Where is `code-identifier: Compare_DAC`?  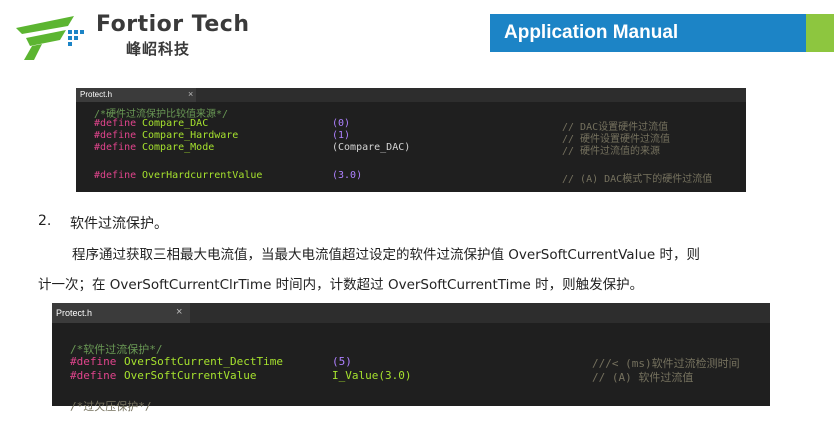 code-identifier: Compare_DAC is located at coordinates (175, 123).